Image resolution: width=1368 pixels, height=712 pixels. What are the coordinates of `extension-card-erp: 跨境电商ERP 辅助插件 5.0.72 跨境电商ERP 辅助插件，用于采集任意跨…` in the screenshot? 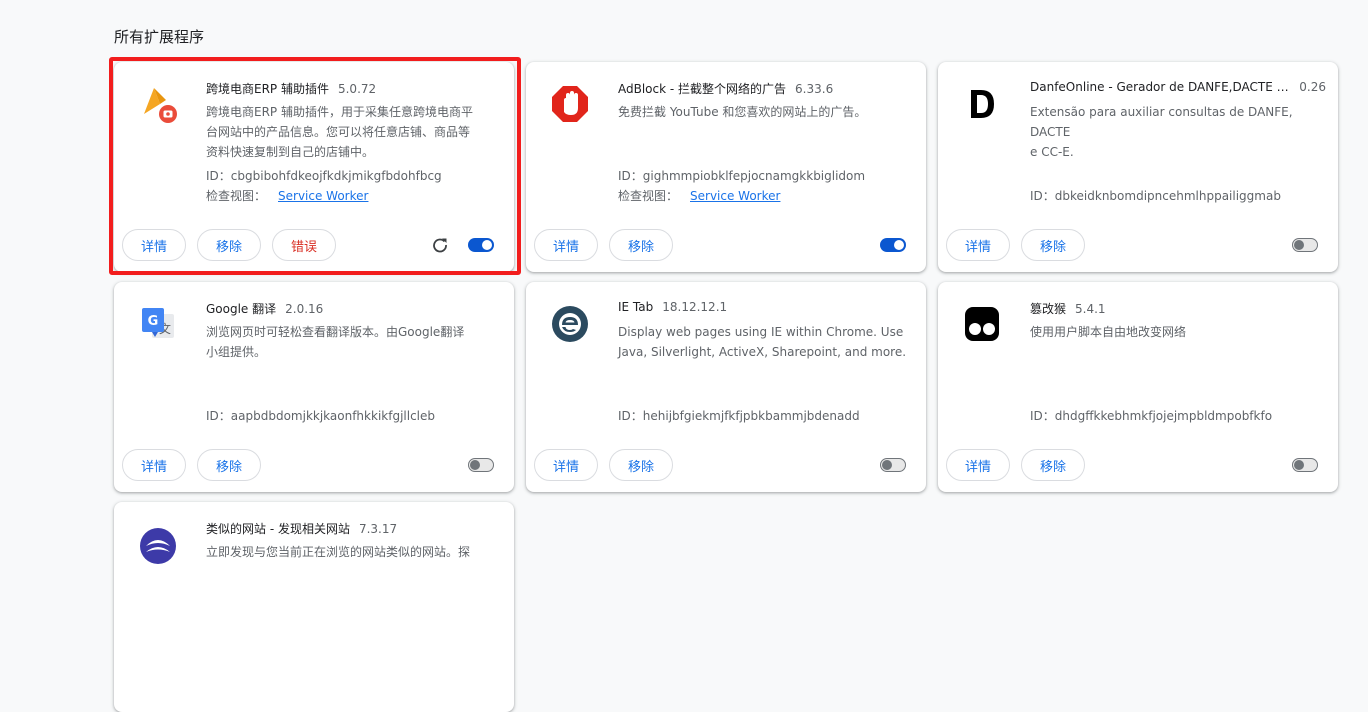 It's located at (314, 167).